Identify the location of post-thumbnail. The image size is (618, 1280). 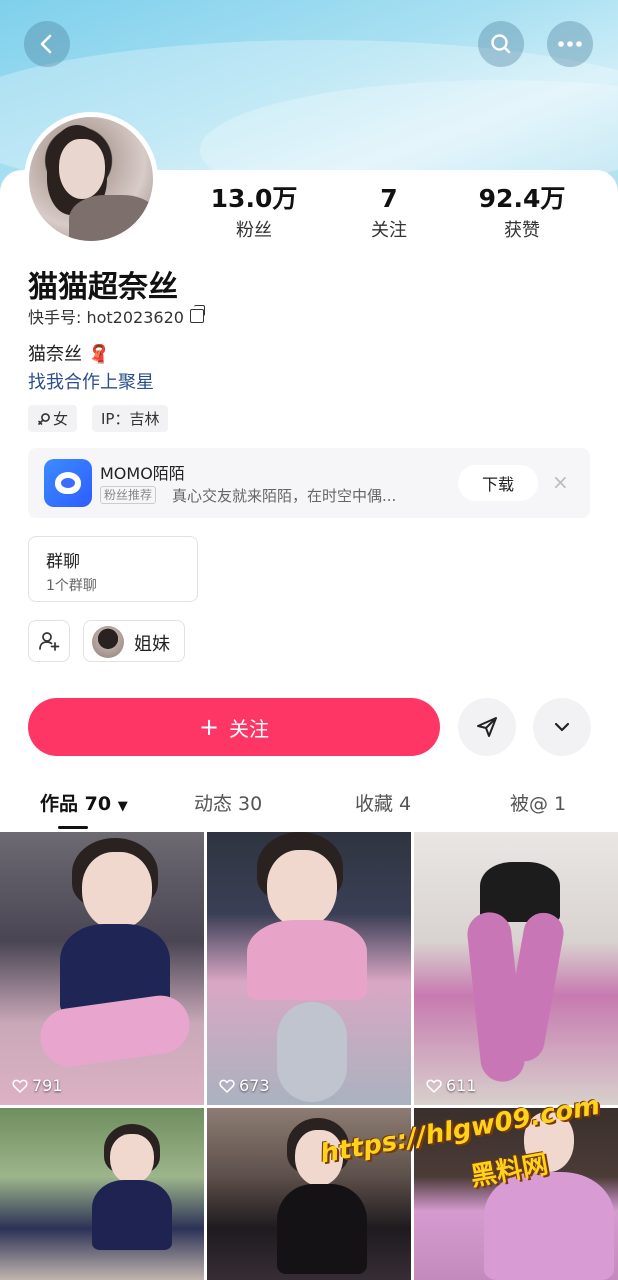
(102, 1194).